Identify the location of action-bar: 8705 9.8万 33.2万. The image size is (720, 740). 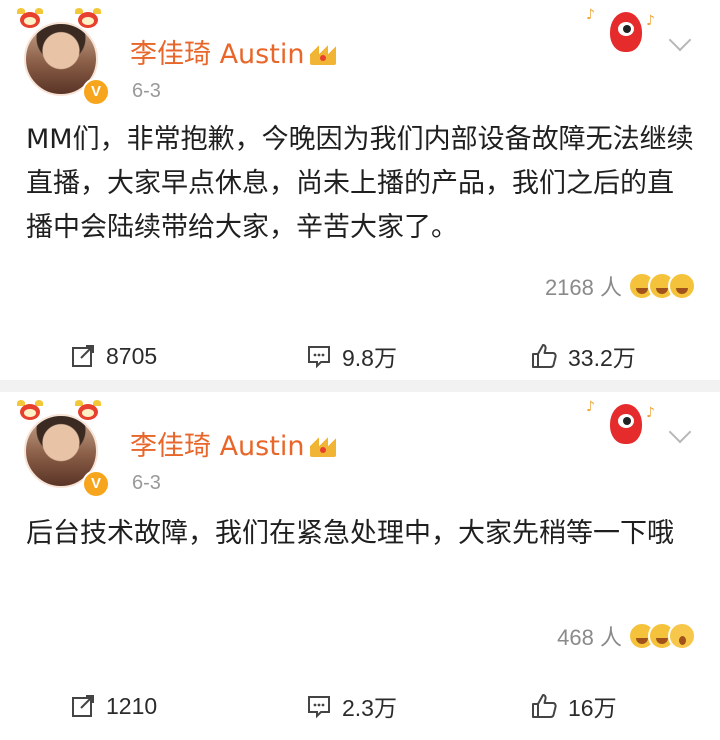
(360, 356).